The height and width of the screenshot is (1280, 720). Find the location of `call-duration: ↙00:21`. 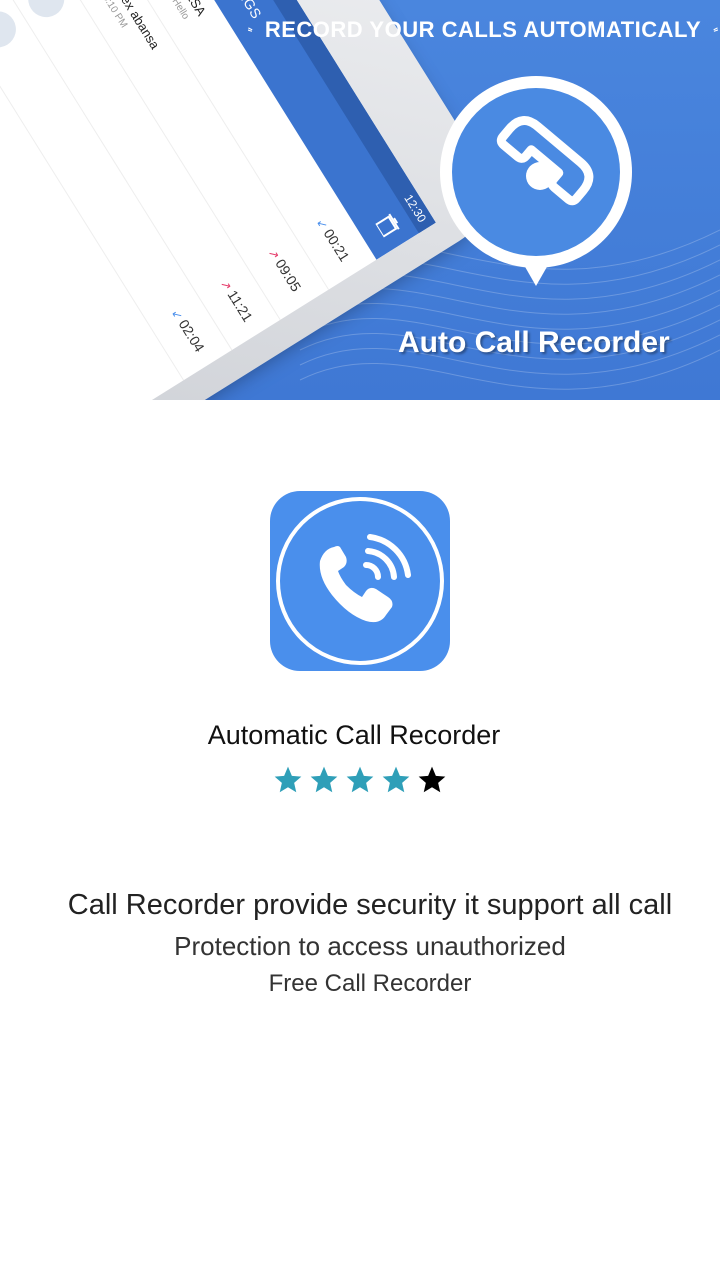

call-duration: ↙00:21 is located at coordinates (333, 239).